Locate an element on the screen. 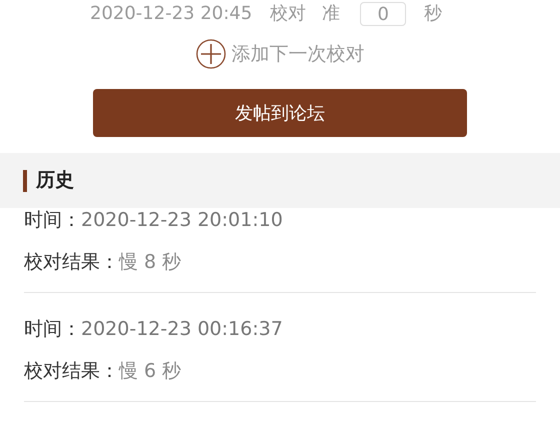 Image resolution: width=560 pixels, height=430 pixels. plus-circle-icon is located at coordinates (211, 54).